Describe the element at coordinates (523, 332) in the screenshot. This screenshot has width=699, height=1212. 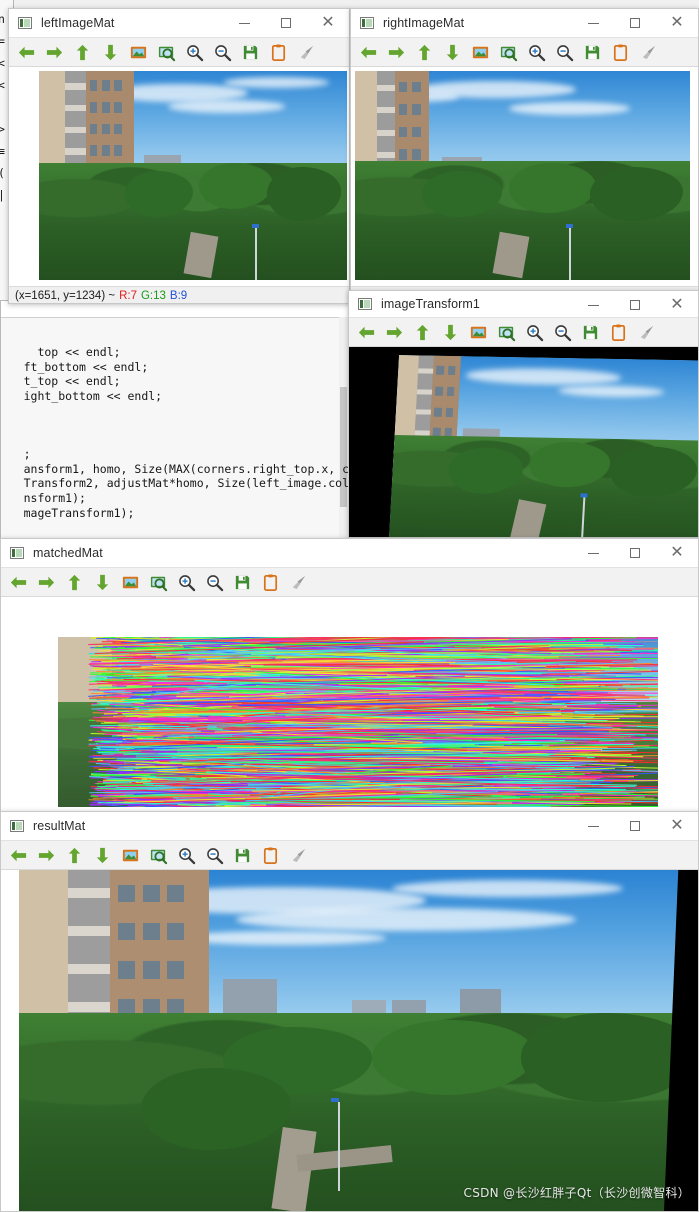
I see `toolbar-imagetransform1` at that location.